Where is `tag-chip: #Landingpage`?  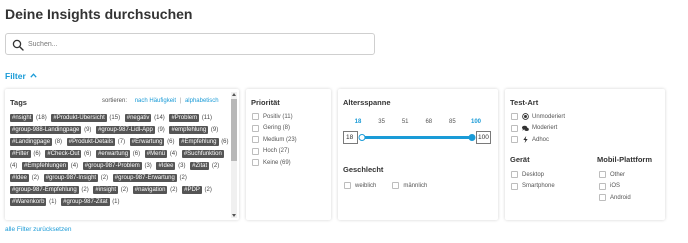
tag-chip: #Landingpage is located at coordinates (31, 142).